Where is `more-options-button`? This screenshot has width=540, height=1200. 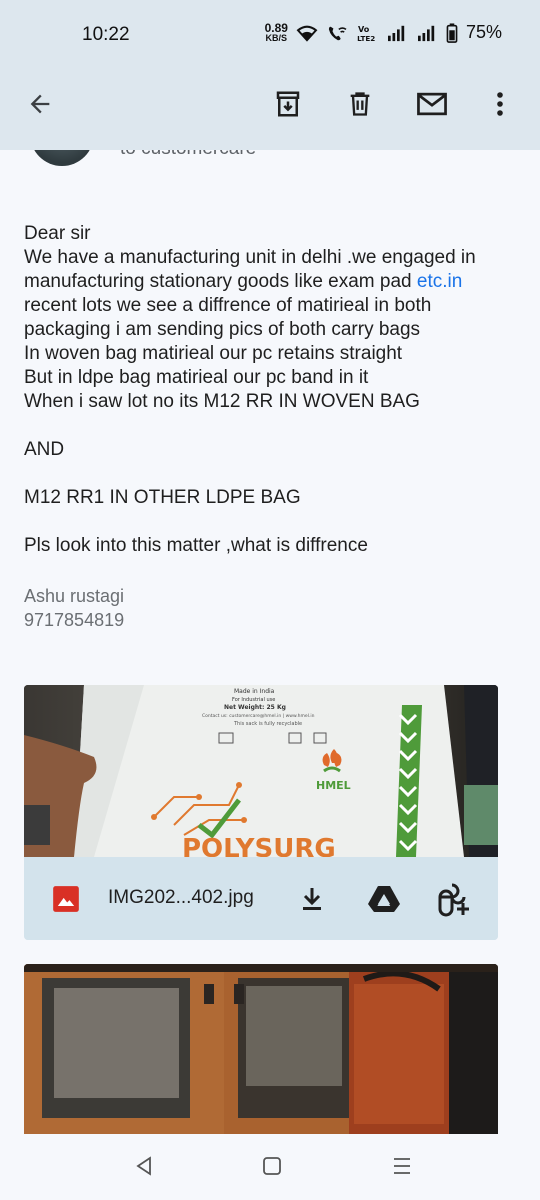 more-options-button is located at coordinates (500, 104).